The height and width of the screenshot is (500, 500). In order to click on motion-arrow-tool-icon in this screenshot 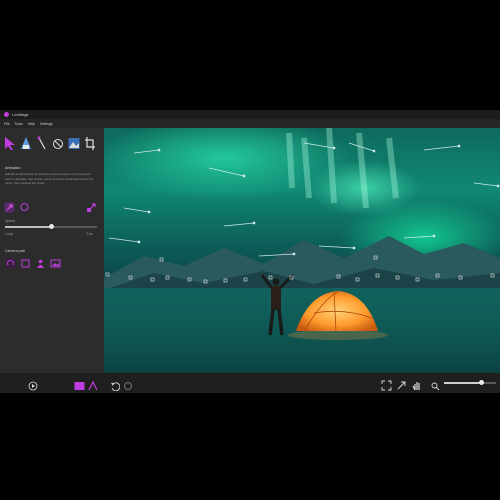, I will do `click(10, 143)`.